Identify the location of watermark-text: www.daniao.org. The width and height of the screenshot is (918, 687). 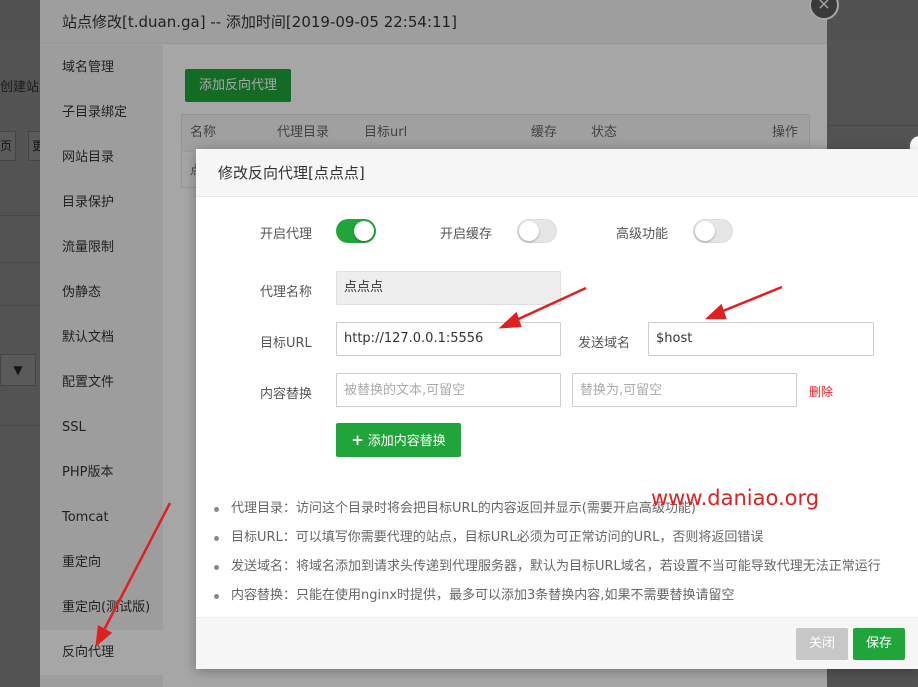
(735, 498).